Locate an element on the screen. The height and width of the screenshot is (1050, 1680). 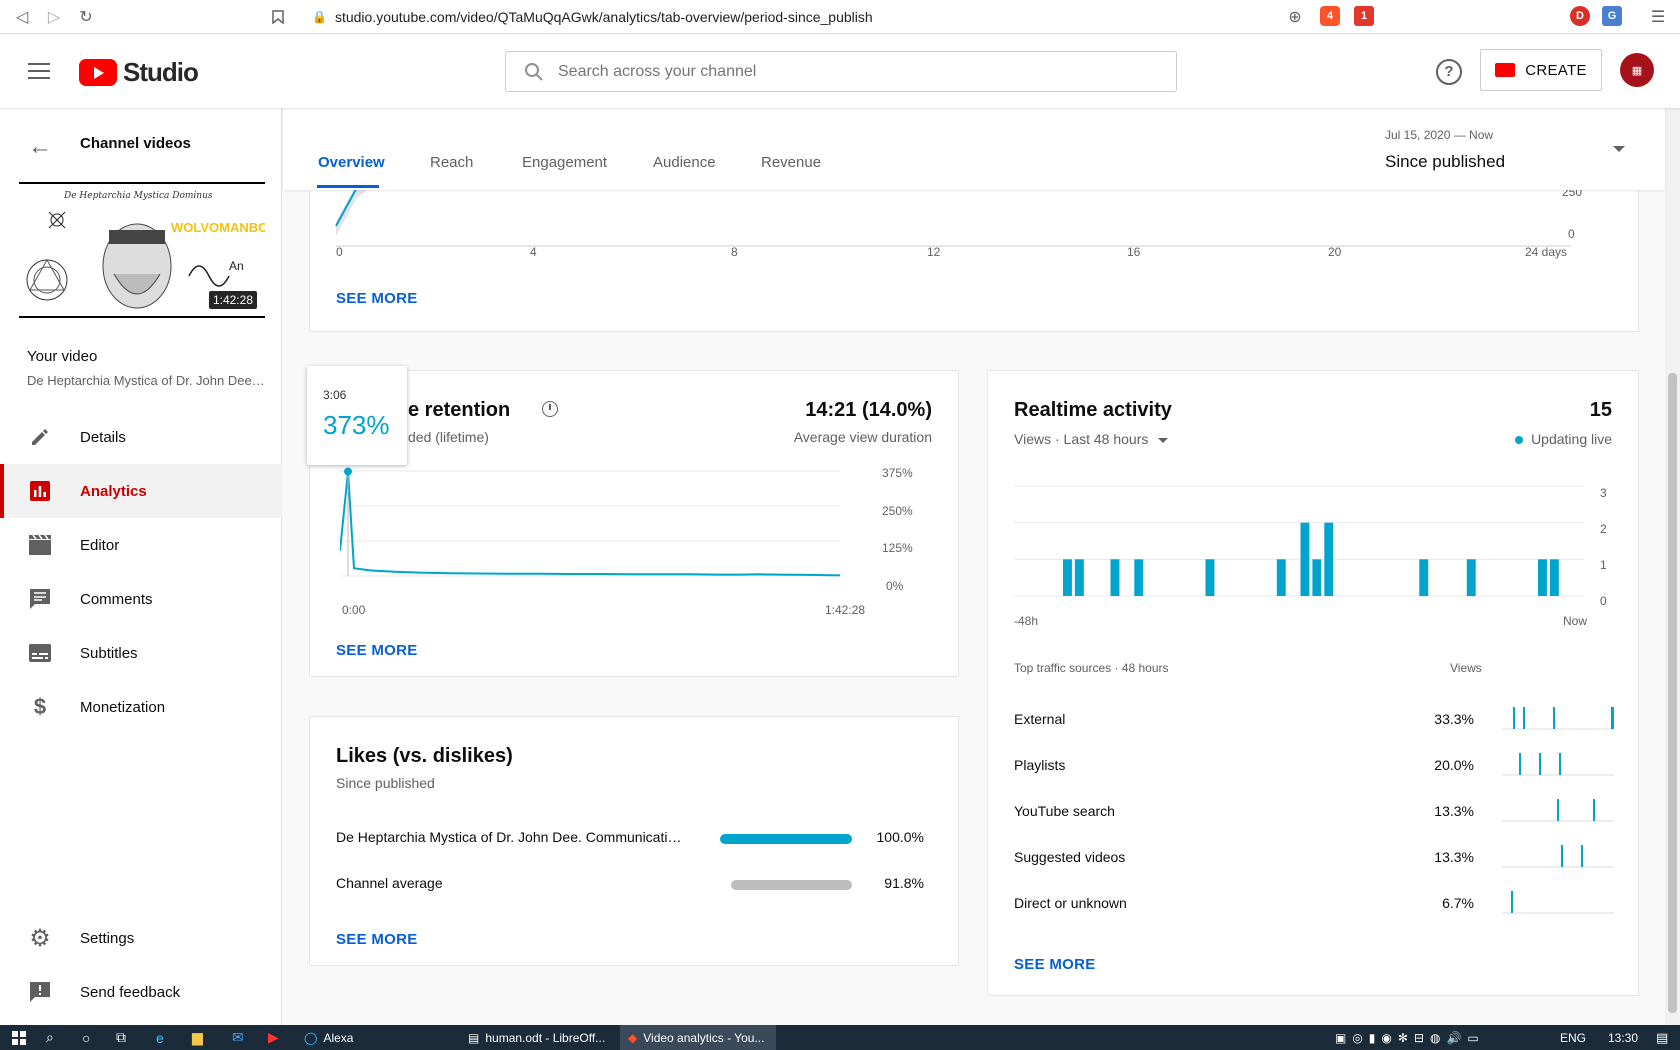
likes-bar-channel-average is located at coordinates (791, 885).